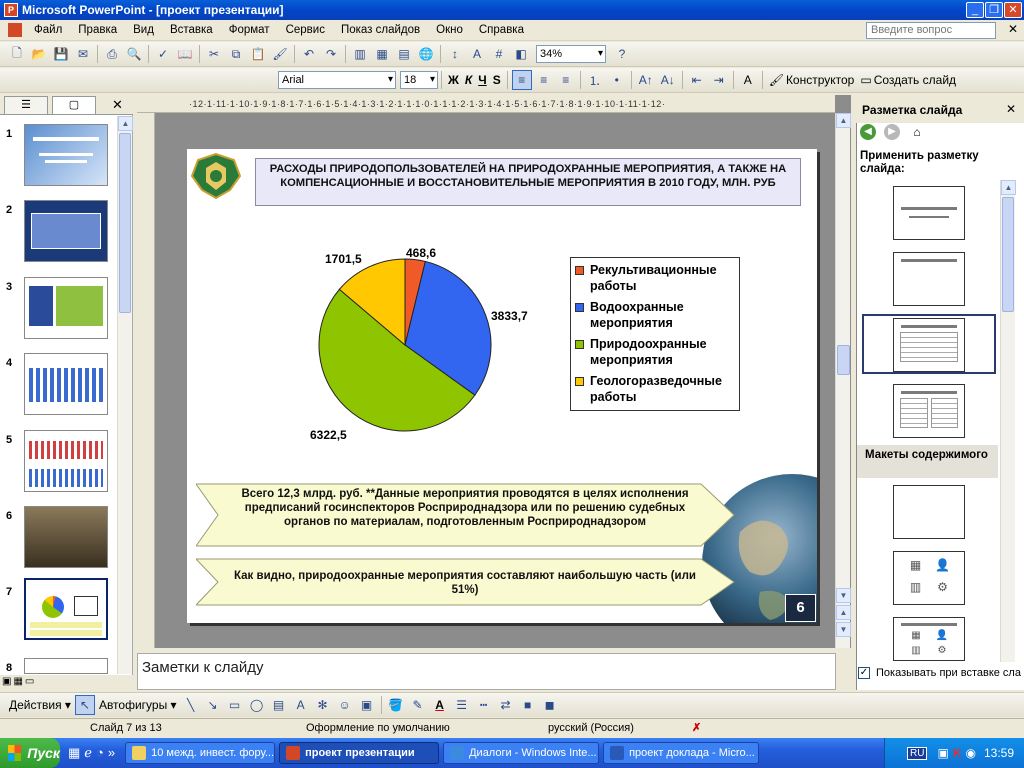 The image size is (1024, 768). Describe the element at coordinates (957, 753) in the screenshot. I see `antivirus-icon: K` at that location.